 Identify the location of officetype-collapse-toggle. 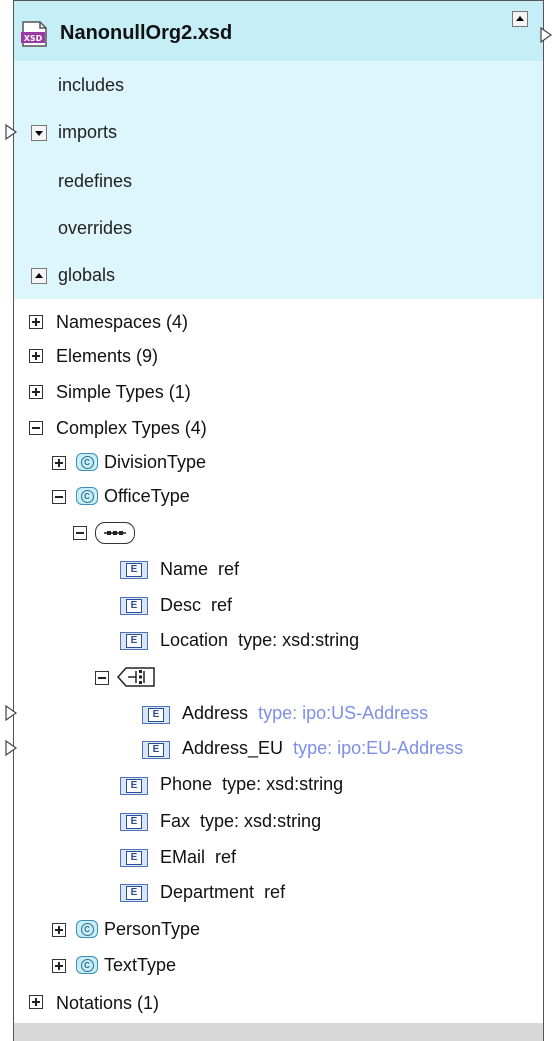
(59, 497).